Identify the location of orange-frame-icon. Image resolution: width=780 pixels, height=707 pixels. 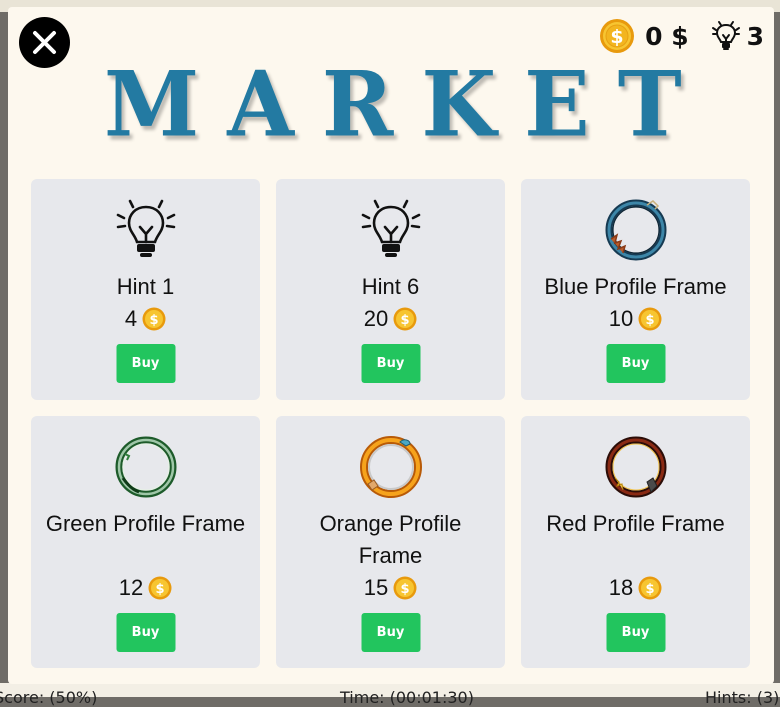
(390, 467).